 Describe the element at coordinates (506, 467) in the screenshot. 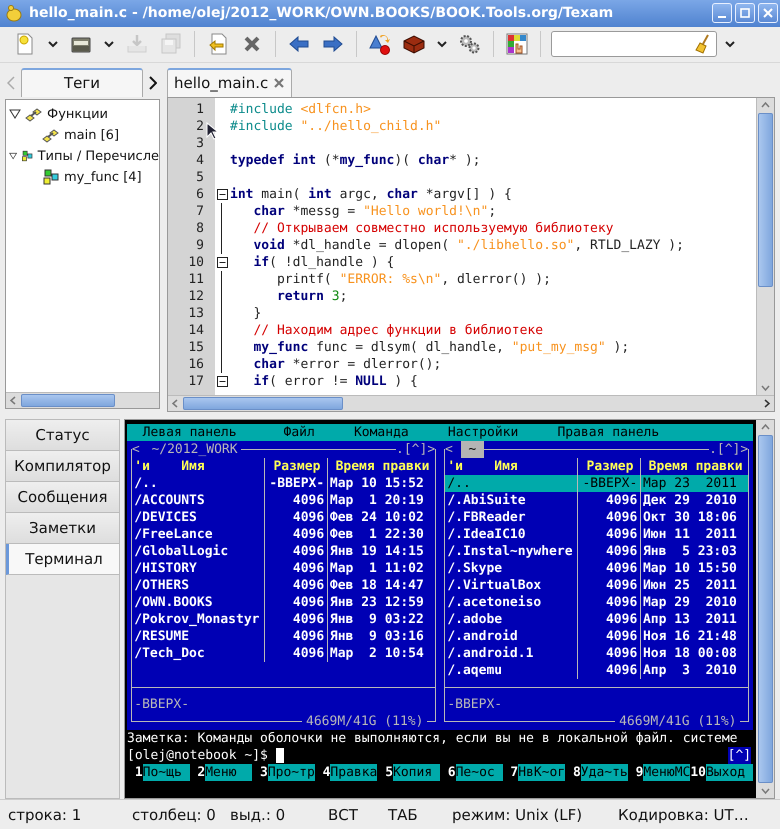

I see `column-header: Имя` at that location.